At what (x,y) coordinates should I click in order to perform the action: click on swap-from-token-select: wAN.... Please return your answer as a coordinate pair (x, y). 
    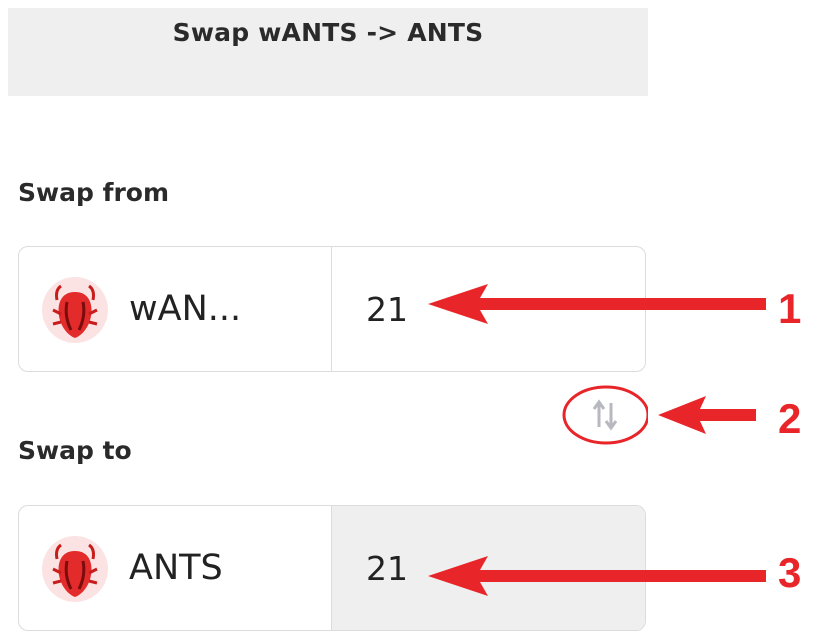
    Looking at the image, I should click on (175, 309).